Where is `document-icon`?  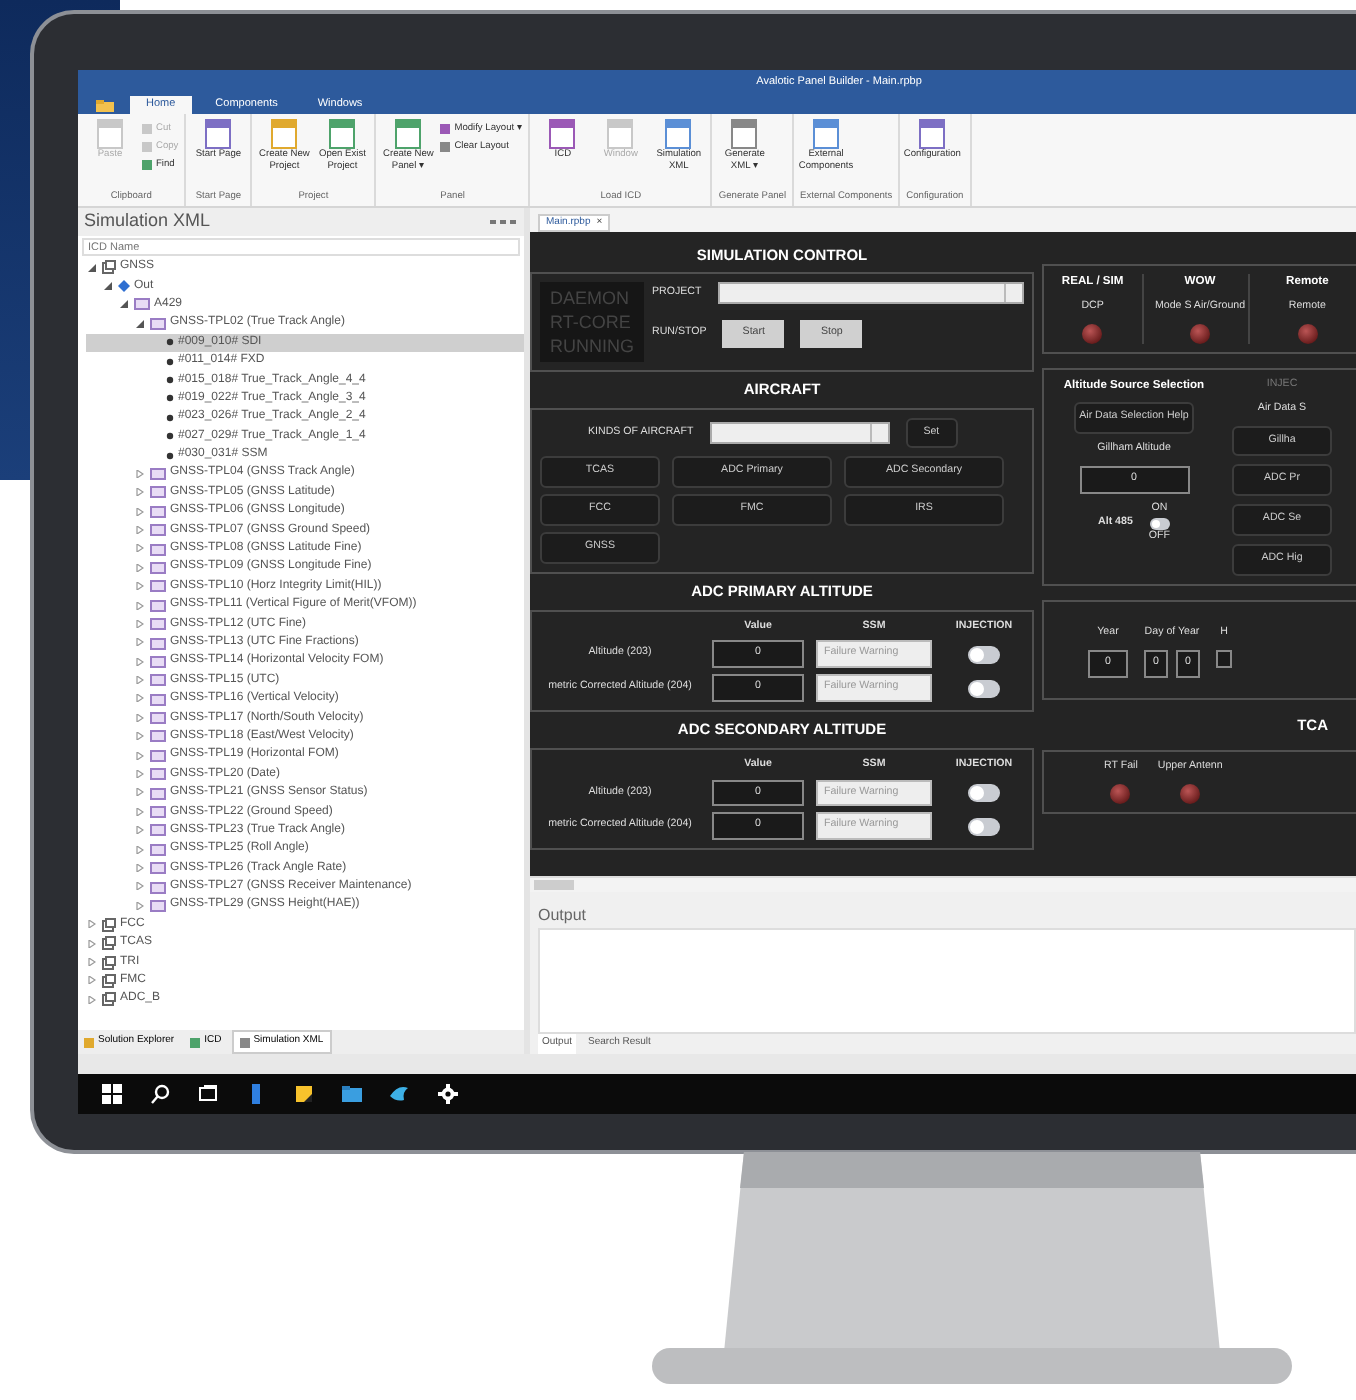
document-icon is located at coordinates (256, 1094).